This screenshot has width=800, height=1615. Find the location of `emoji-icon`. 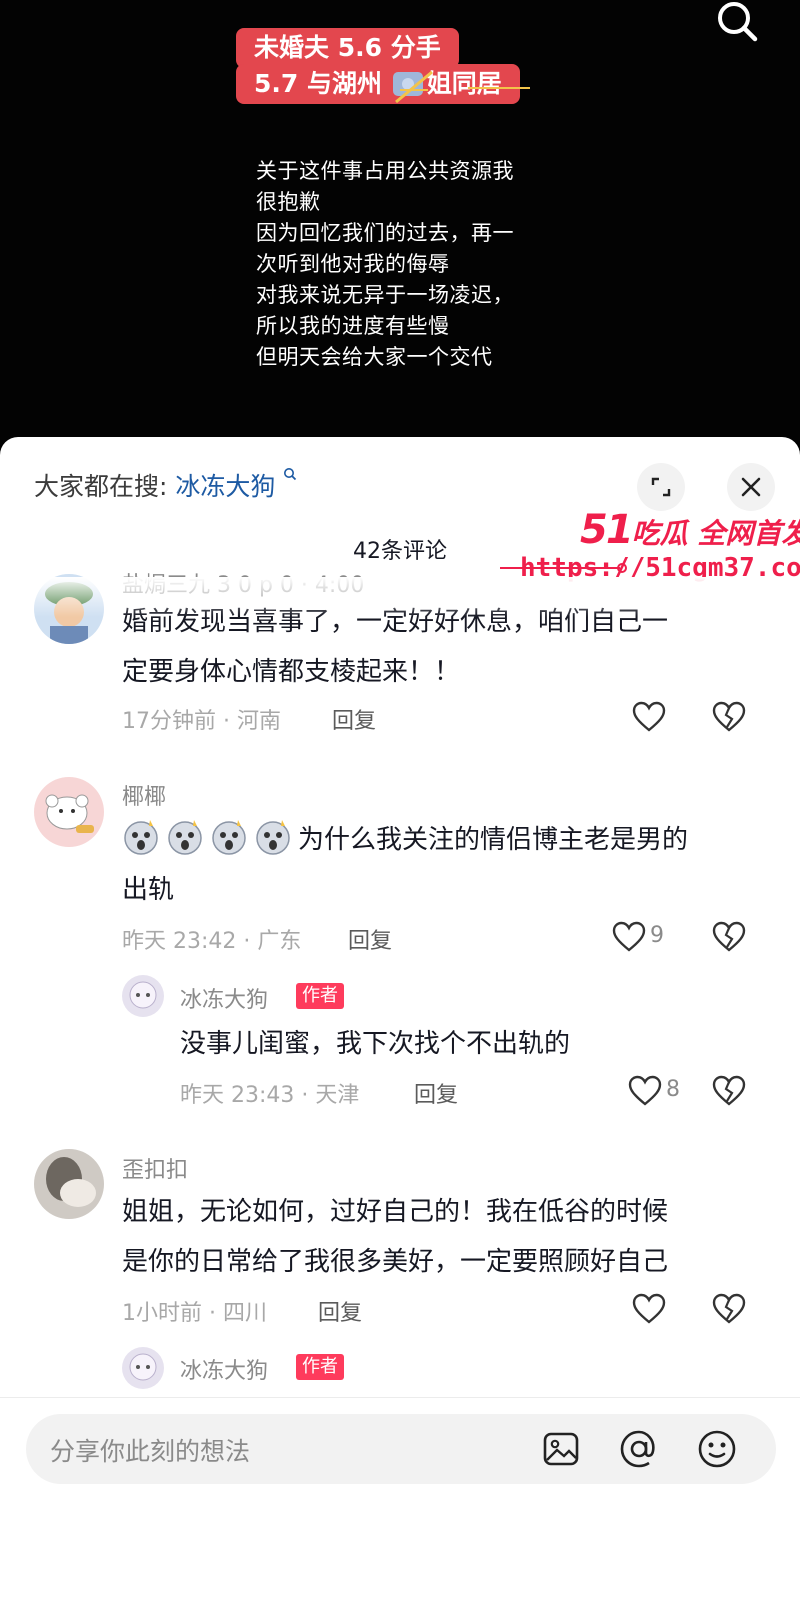

emoji-icon is located at coordinates (717, 1449).